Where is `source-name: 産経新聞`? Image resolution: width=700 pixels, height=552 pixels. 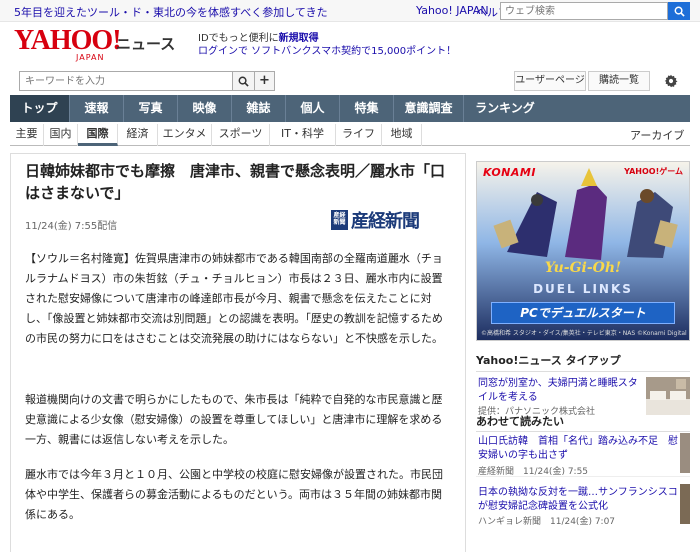 source-name: 産経新聞 is located at coordinates (385, 221).